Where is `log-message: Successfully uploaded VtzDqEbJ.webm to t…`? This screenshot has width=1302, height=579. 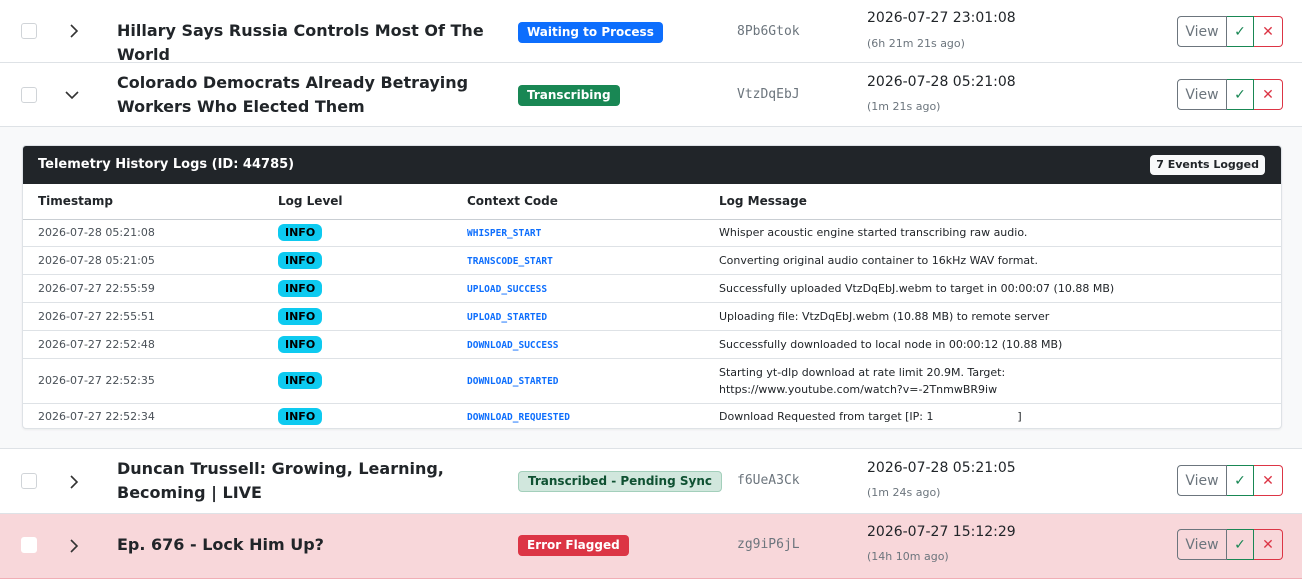 log-message: Successfully uploaded VtzDqEbJ.webm to t… is located at coordinates (1000, 288).